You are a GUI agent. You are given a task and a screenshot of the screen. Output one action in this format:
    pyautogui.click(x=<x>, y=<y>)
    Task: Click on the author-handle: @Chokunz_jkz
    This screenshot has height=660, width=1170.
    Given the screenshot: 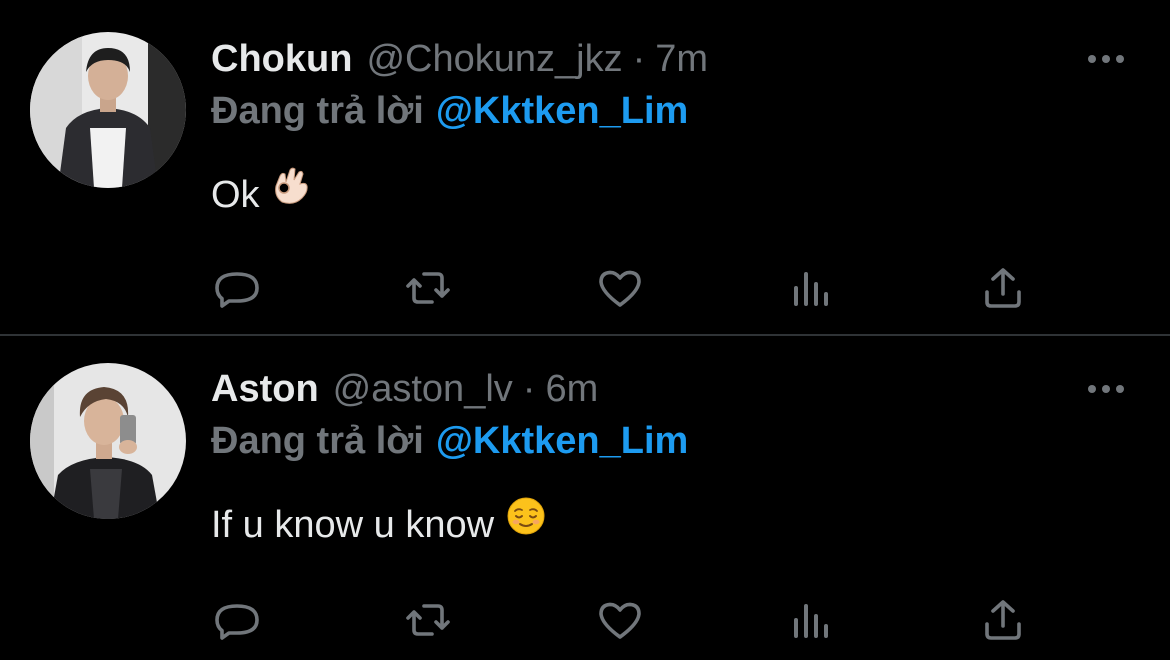 What is the action you would take?
    pyautogui.click(x=494, y=59)
    